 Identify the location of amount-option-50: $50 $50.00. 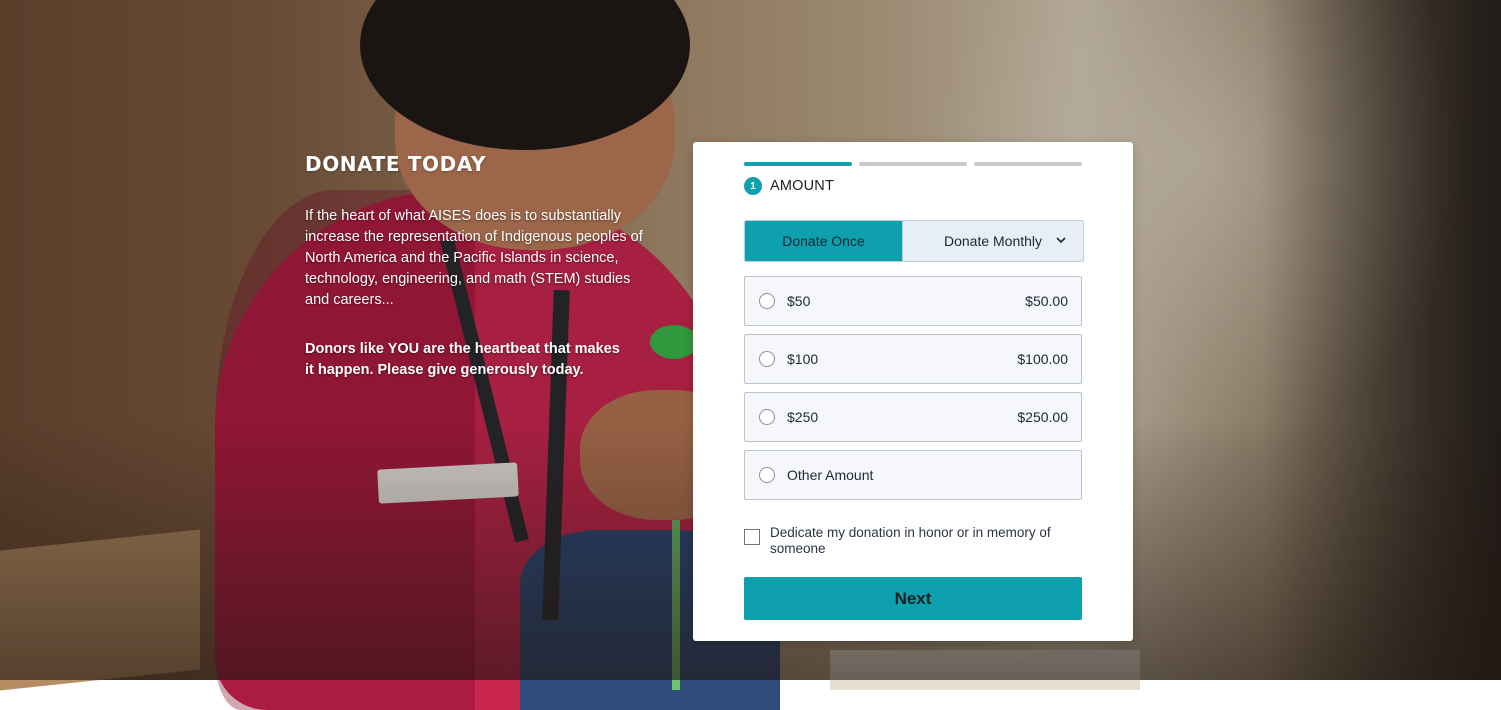
(913, 301).